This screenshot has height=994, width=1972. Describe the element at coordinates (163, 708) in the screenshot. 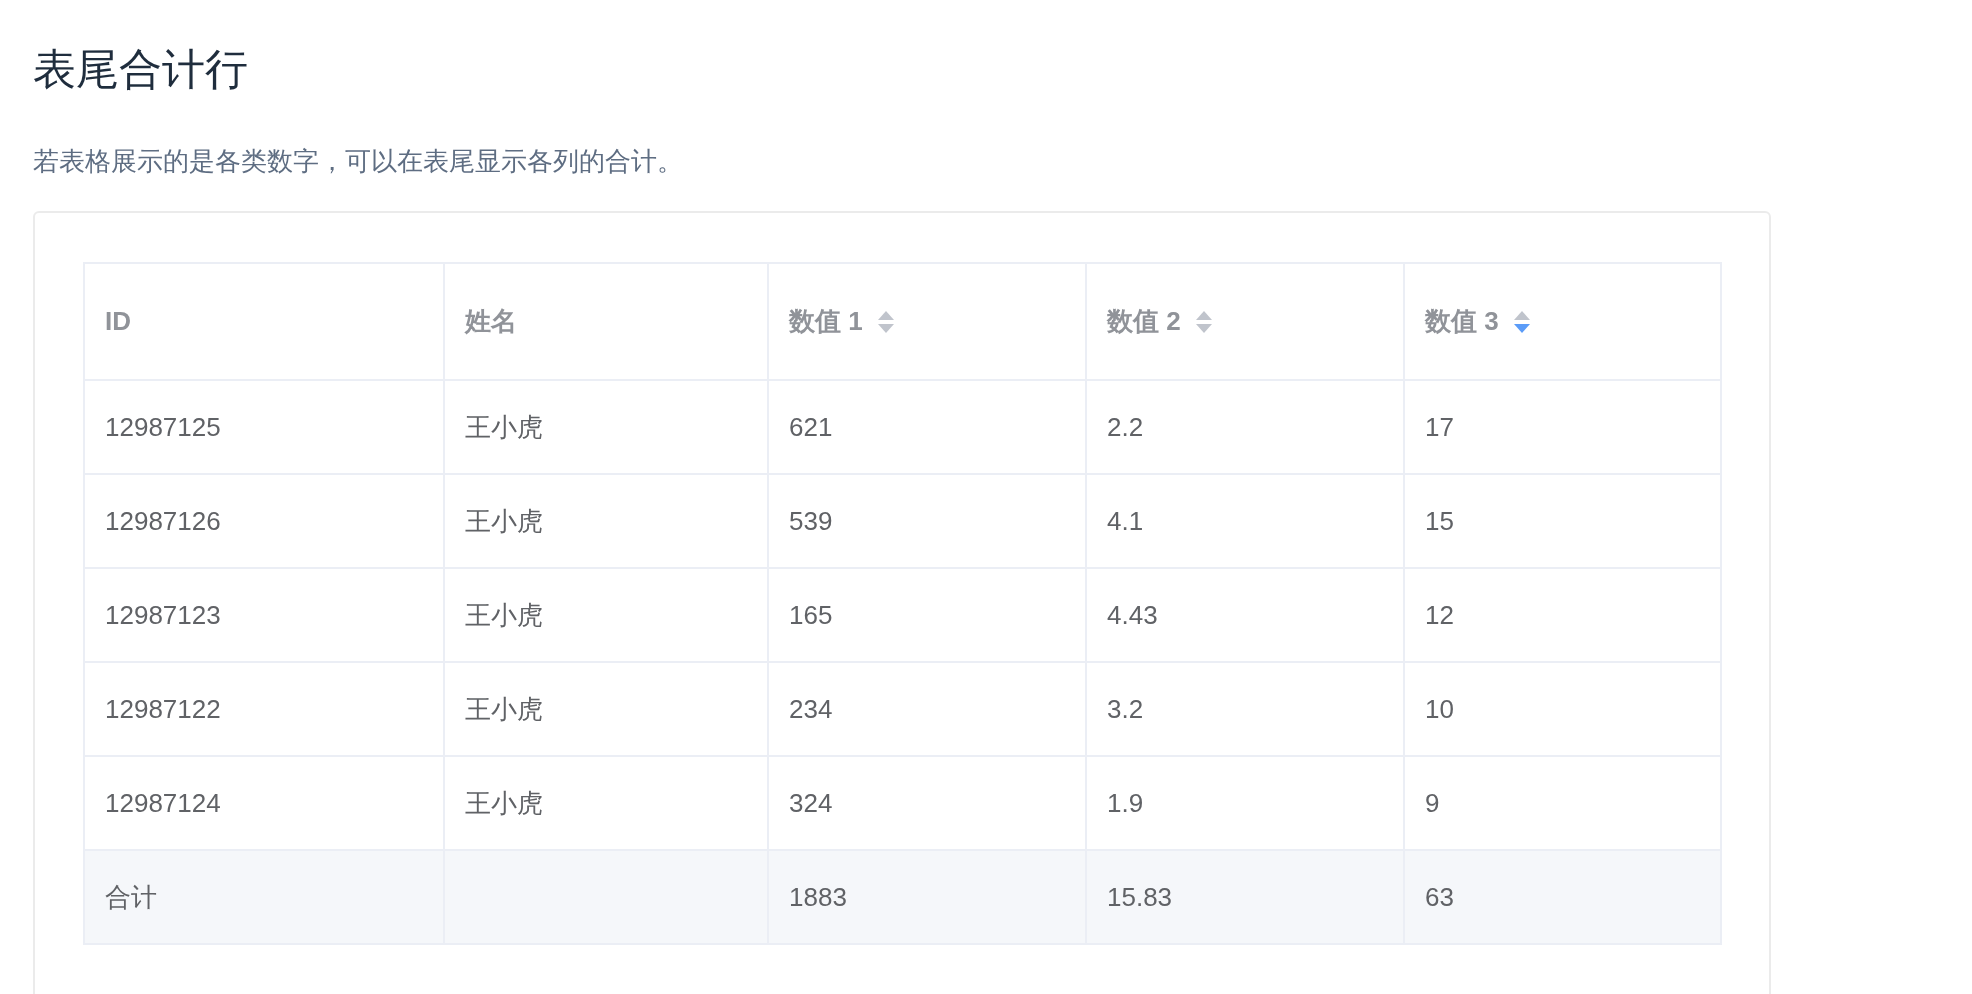

I see `table-cell: 12987122` at that location.